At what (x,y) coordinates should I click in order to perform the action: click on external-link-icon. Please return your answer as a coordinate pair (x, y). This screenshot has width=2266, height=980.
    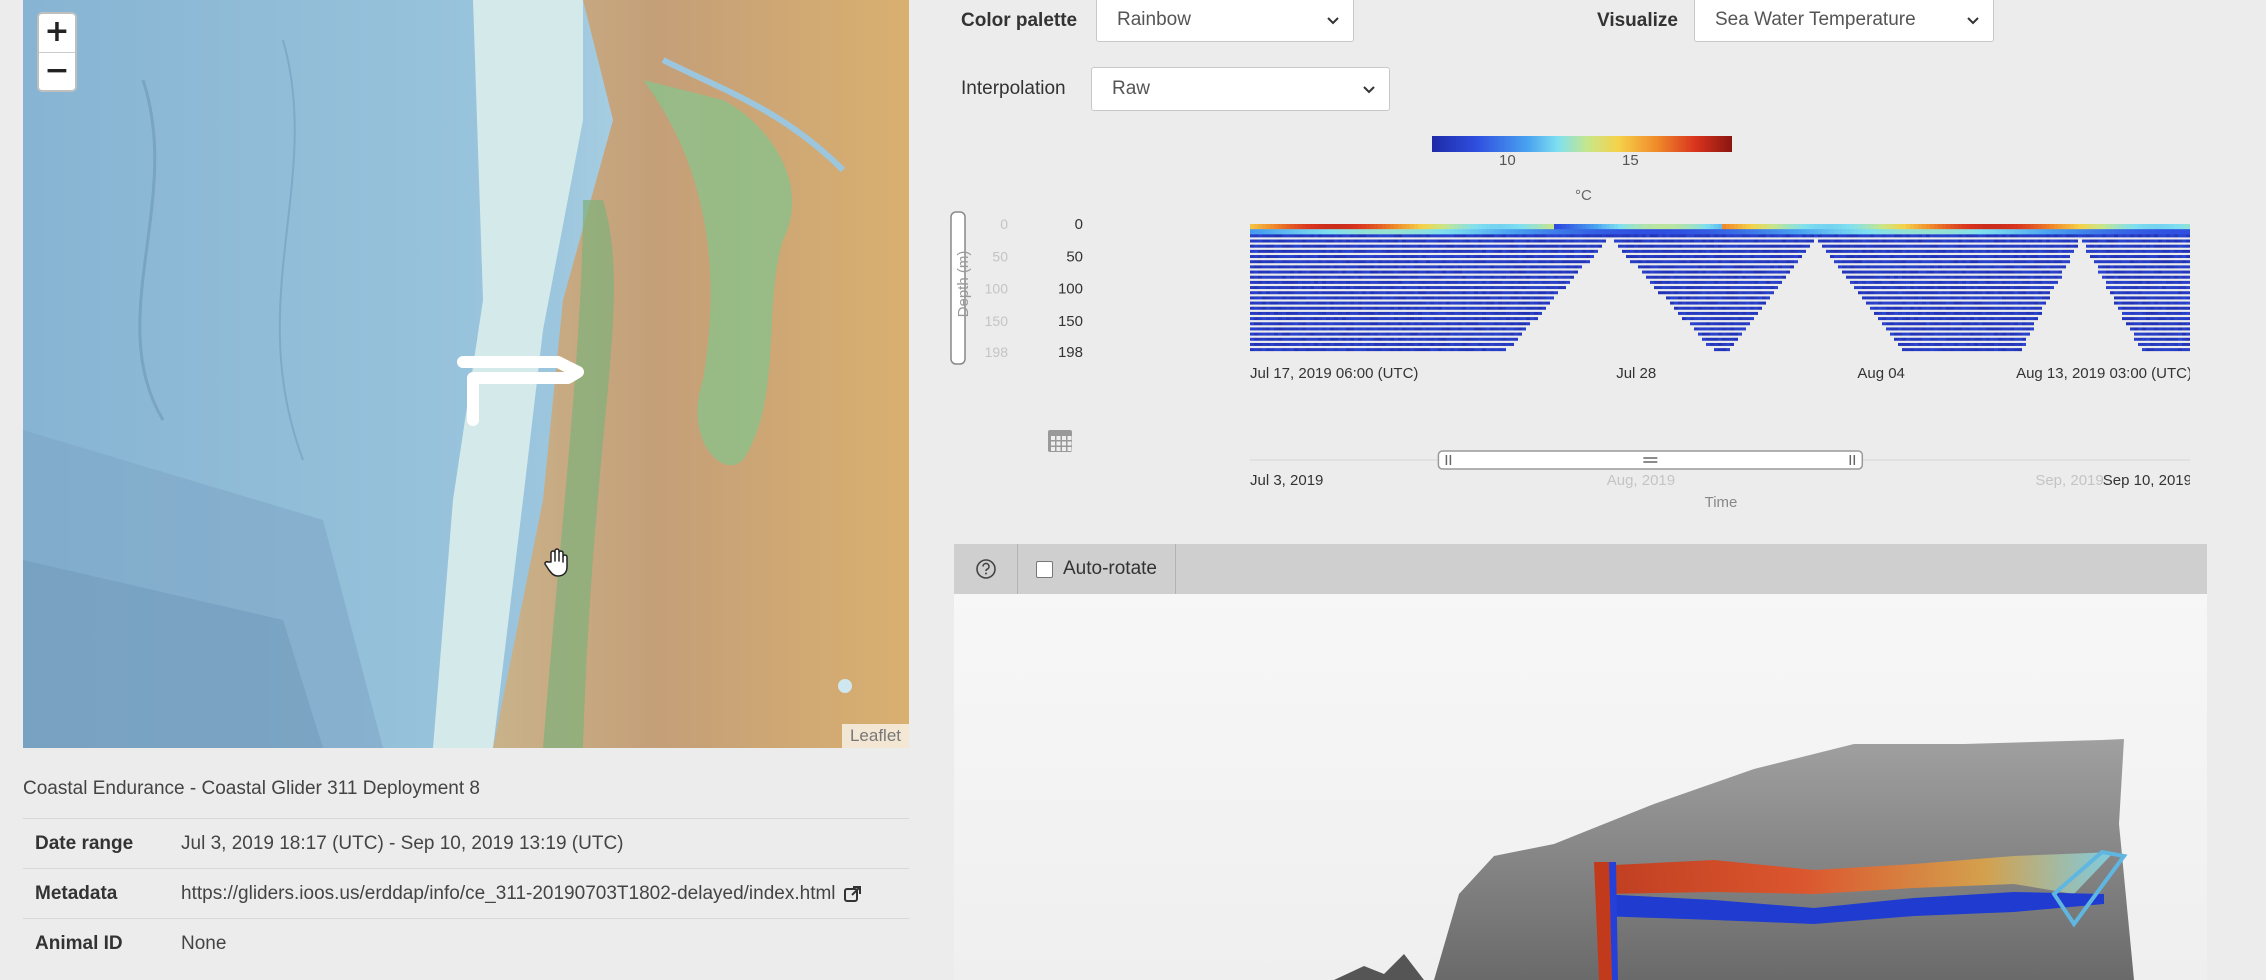
    Looking at the image, I should click on (853, 894).